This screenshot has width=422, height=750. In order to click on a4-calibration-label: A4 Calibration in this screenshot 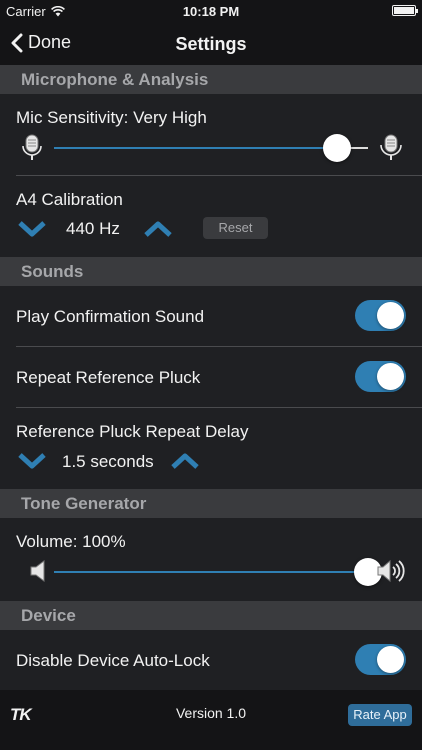, I will do `click(69, 199)`.